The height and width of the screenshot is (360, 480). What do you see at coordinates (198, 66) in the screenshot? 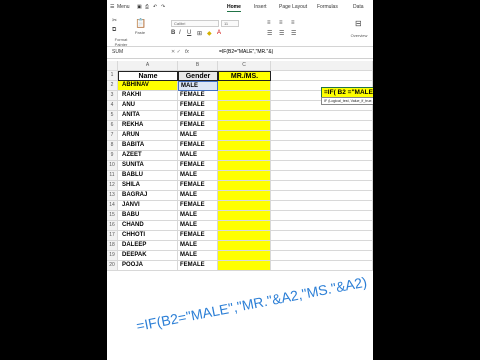
I see `column-header-b: B` at bounding box center [198, 66].